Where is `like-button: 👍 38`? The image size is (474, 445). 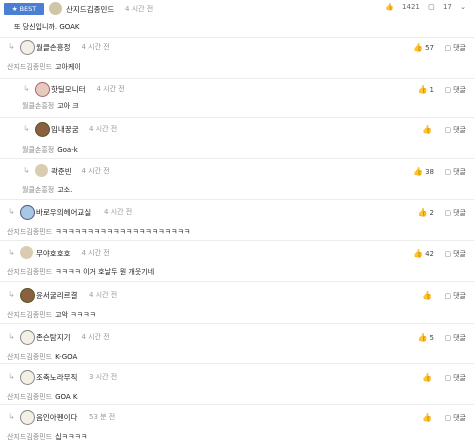 like-button: 👍 38 is located at coordinates (423, 171).